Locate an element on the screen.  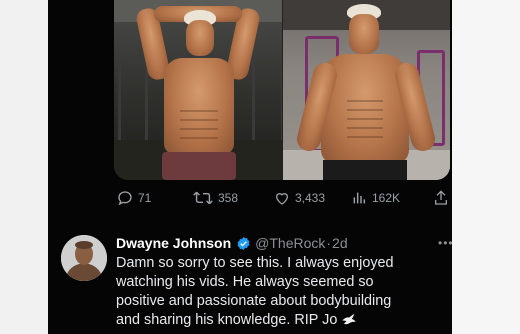
avatar is located at coordinates (84, 258).